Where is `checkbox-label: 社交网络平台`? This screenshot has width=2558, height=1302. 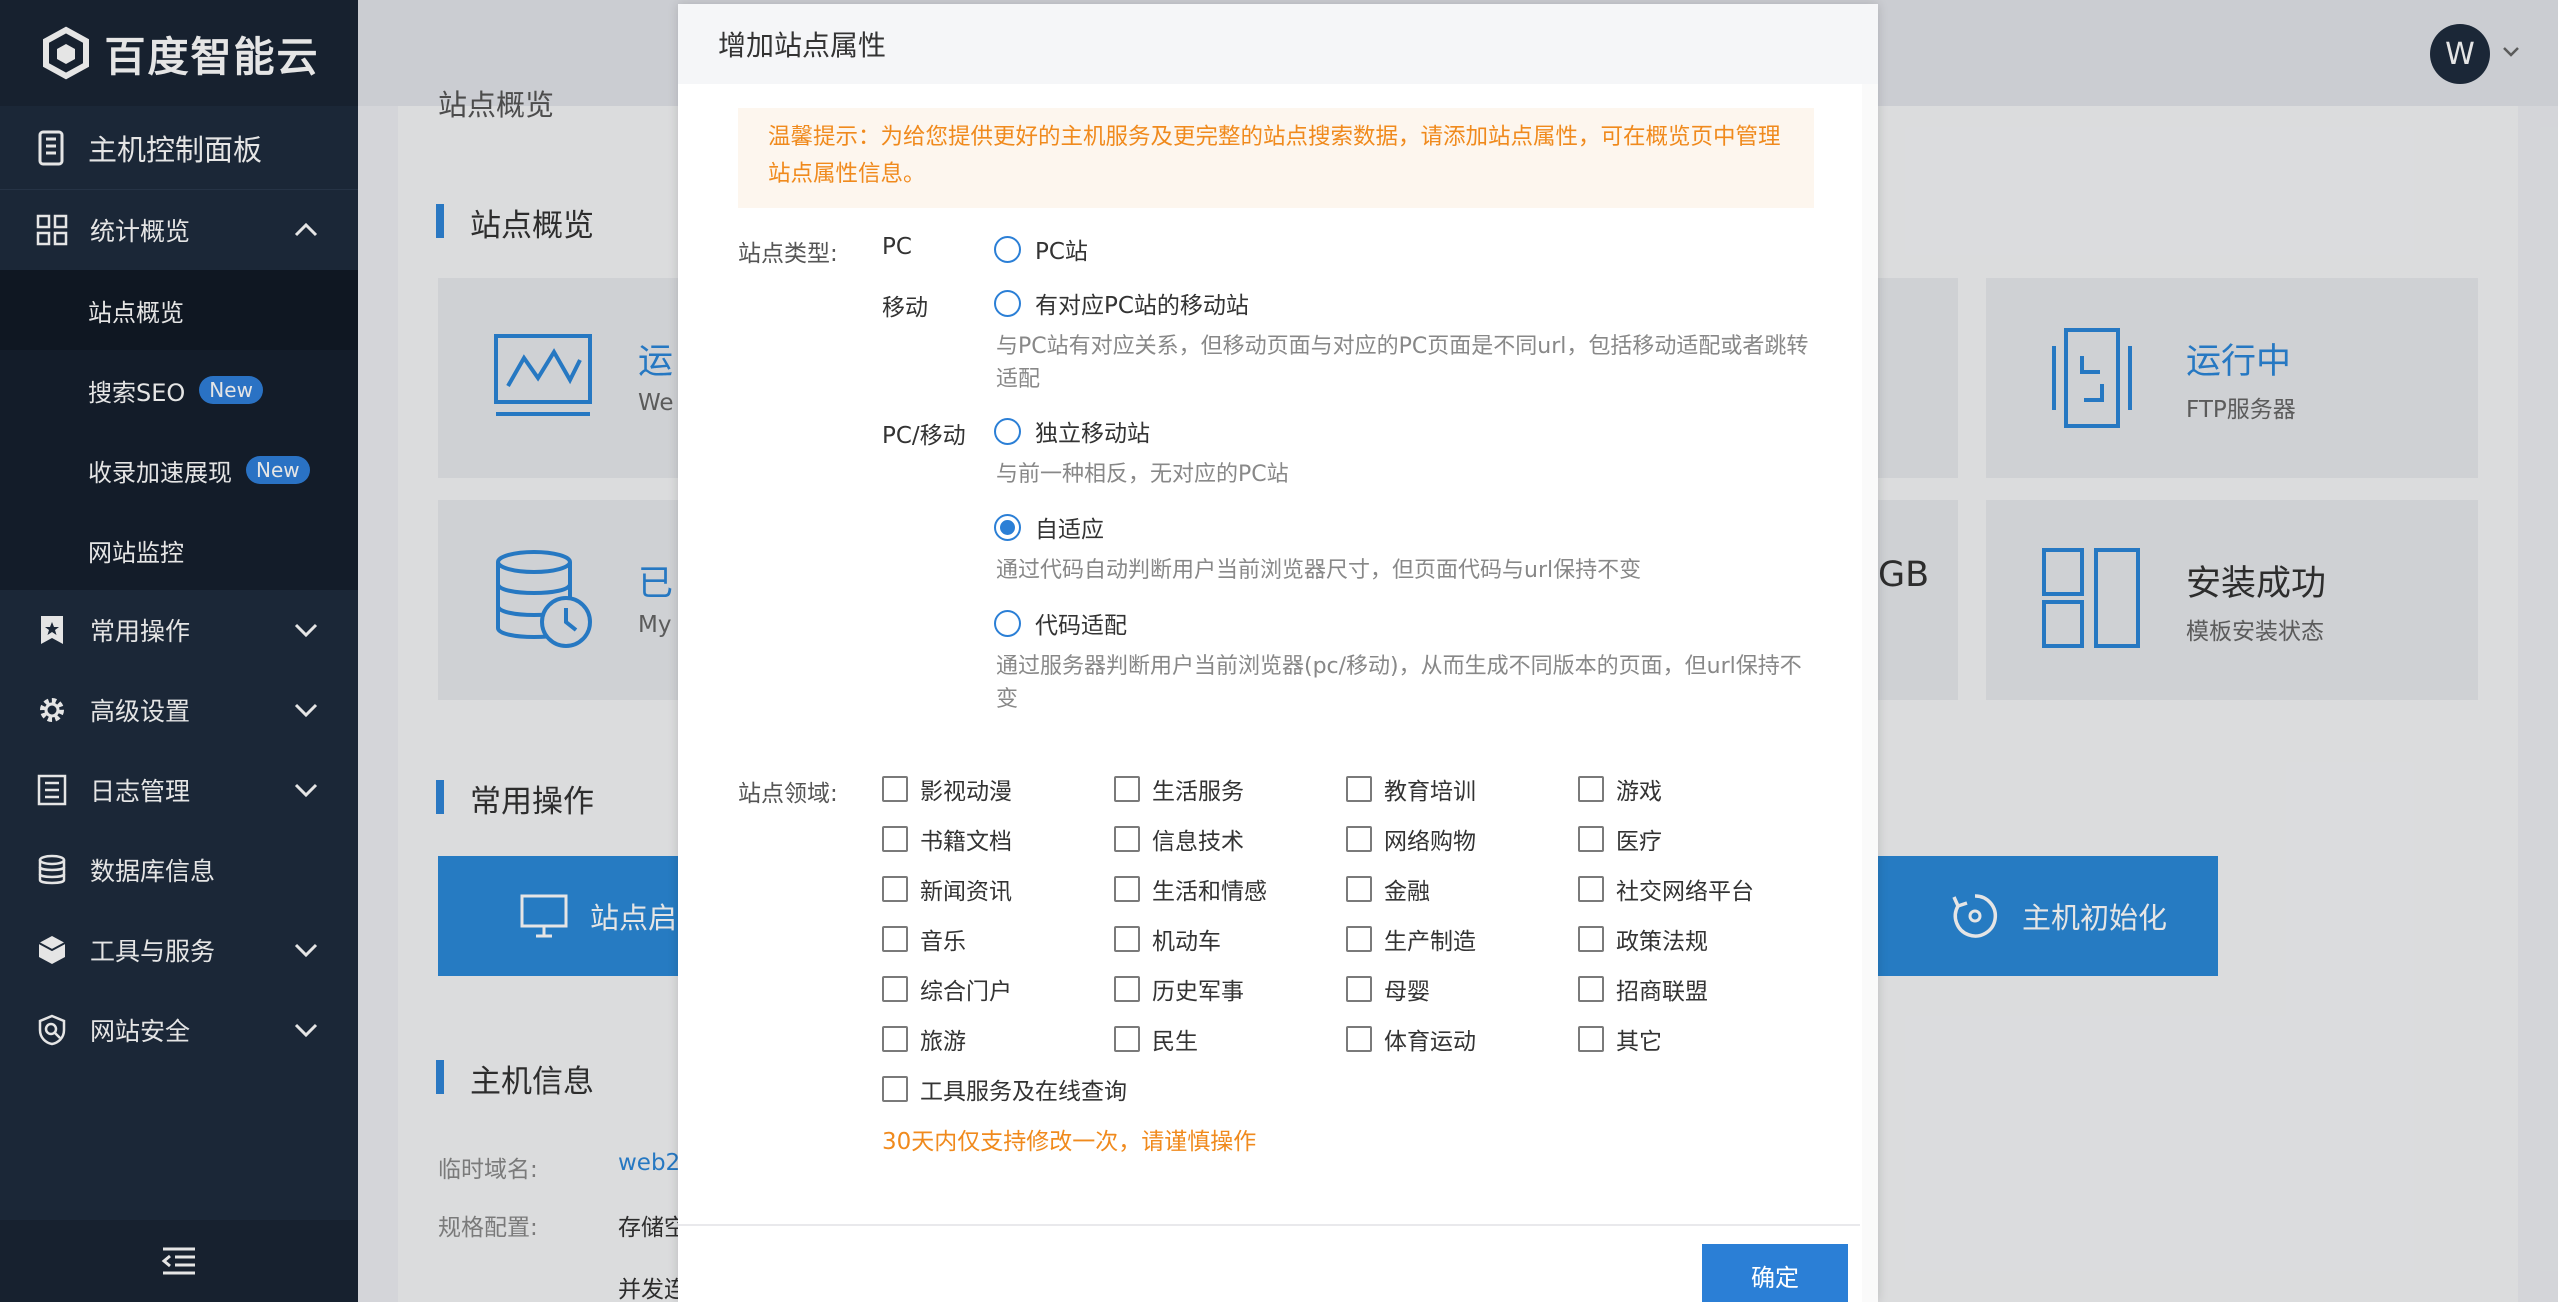
checkbox-label: 社交网络平台 is located at coordinates (1685, 892).